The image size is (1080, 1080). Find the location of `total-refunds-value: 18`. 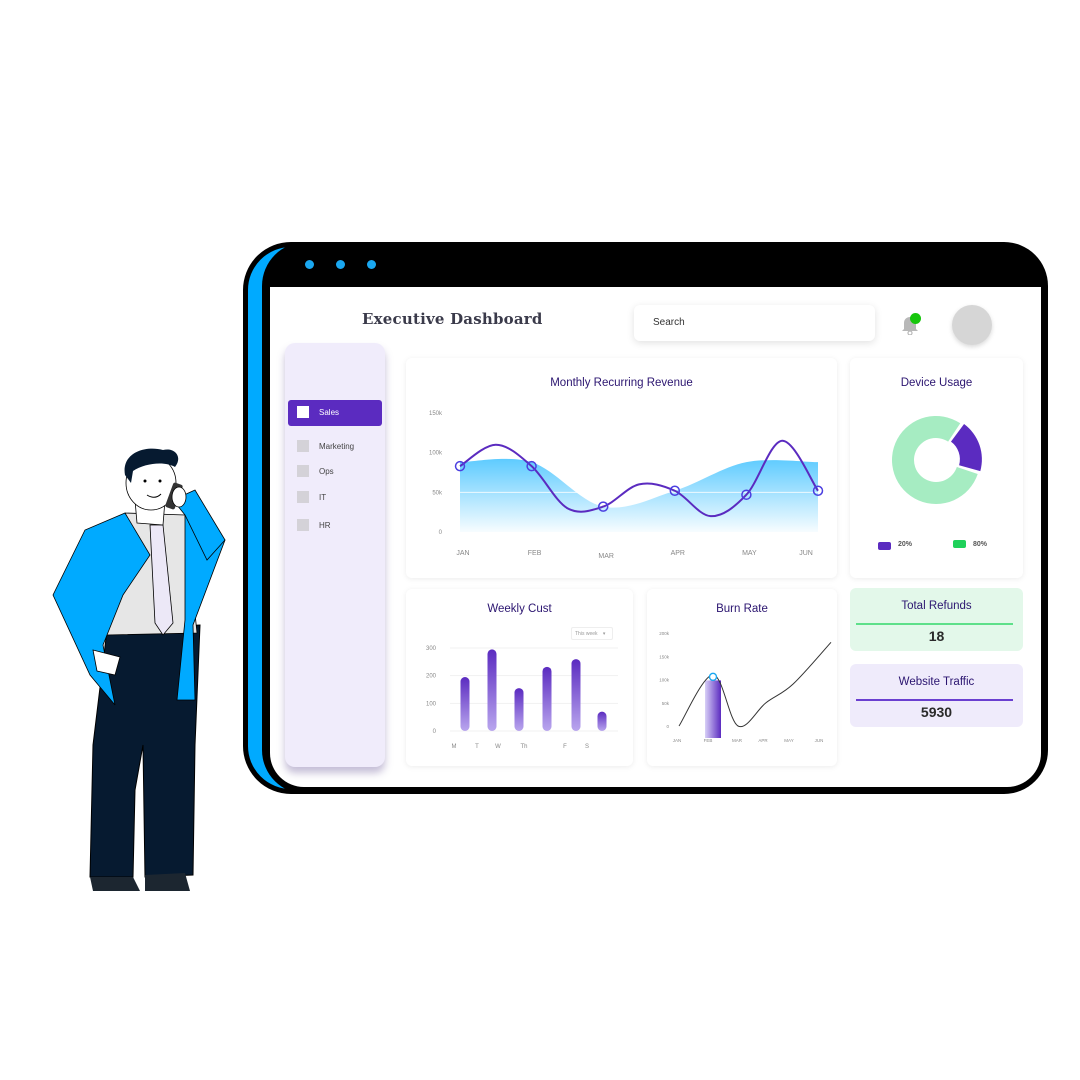

total-refunds-value: 18 is located at coordinates (936, 636).